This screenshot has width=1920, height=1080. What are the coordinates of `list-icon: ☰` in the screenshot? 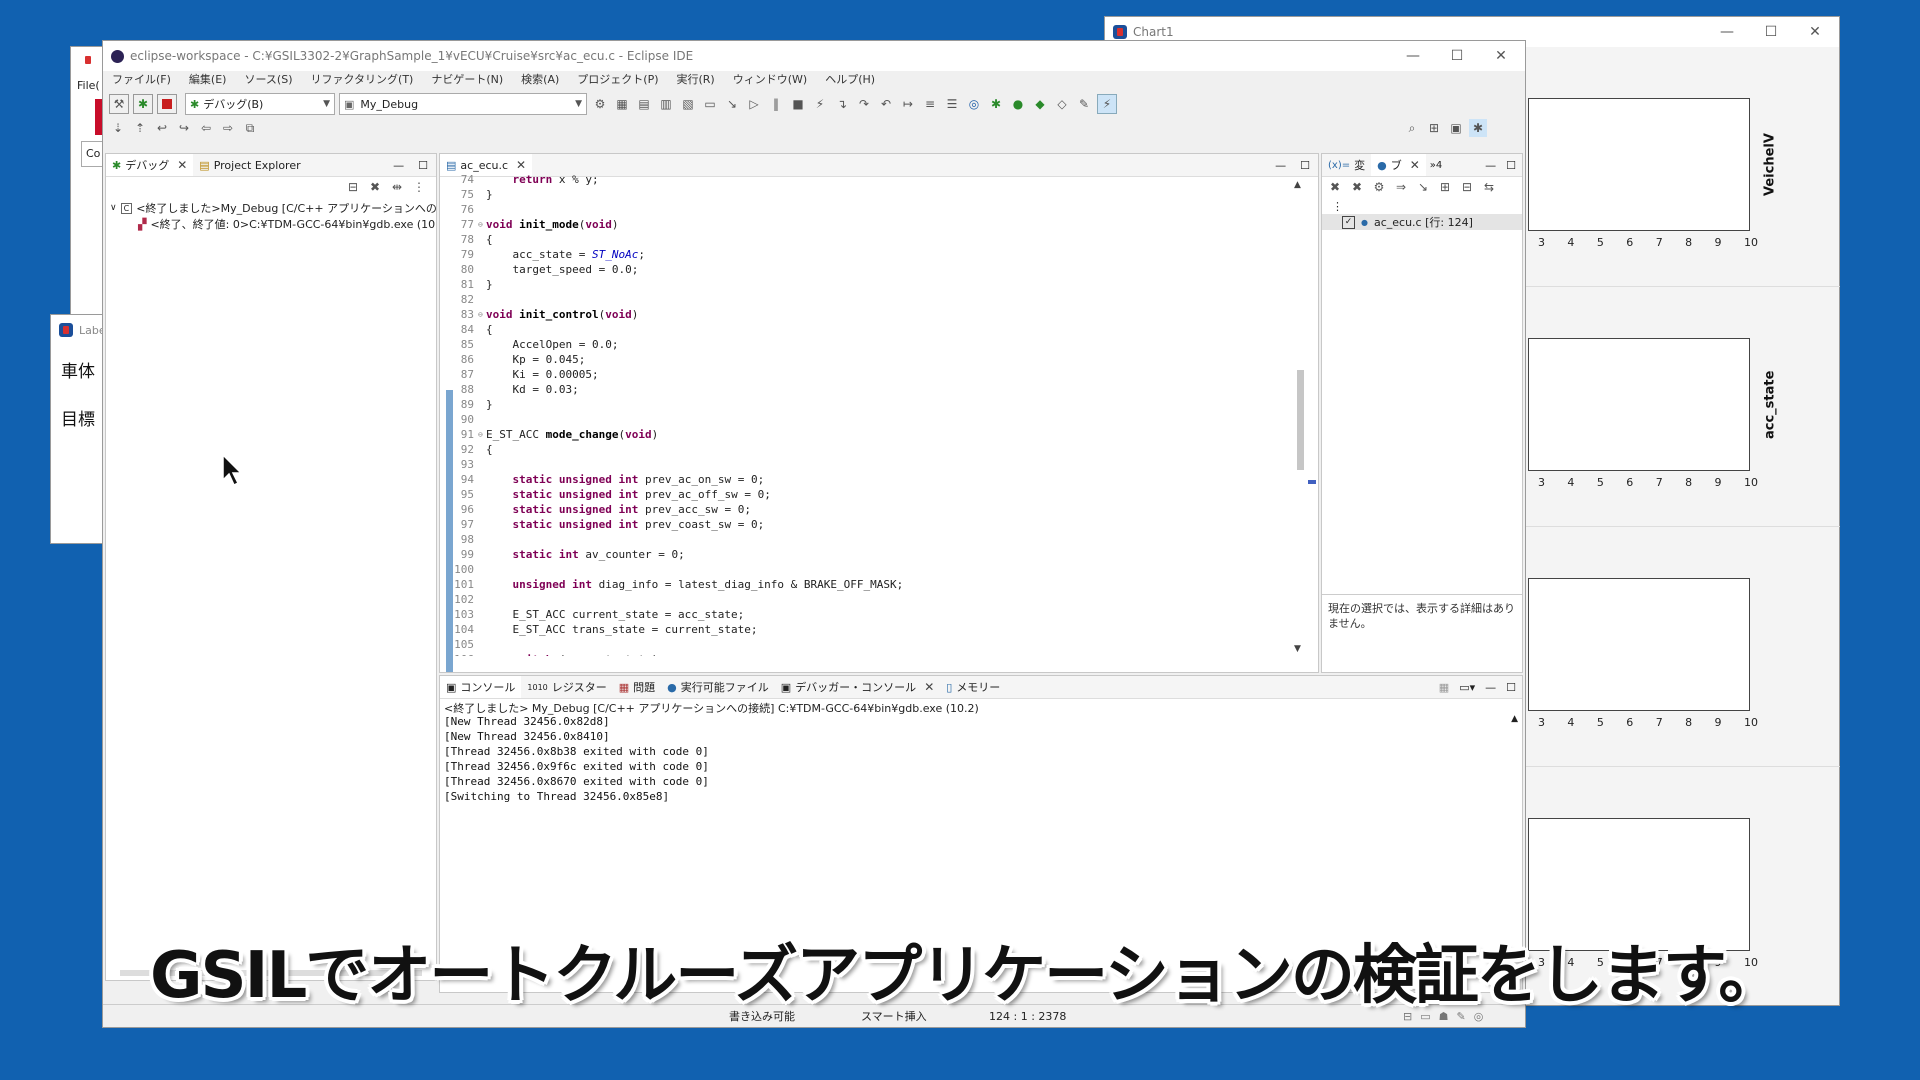 It's located at (952, 104).